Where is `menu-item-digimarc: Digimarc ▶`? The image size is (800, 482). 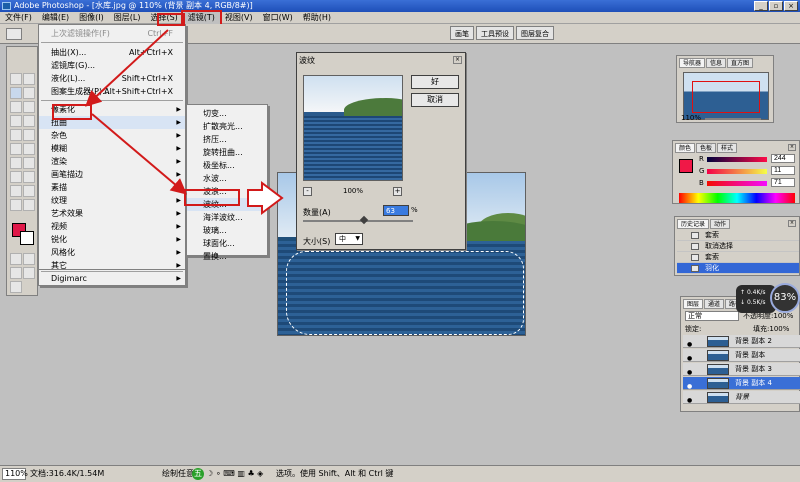 menu-item-digimarc: Digimarc ▶ is located at coordinates (112, 278).